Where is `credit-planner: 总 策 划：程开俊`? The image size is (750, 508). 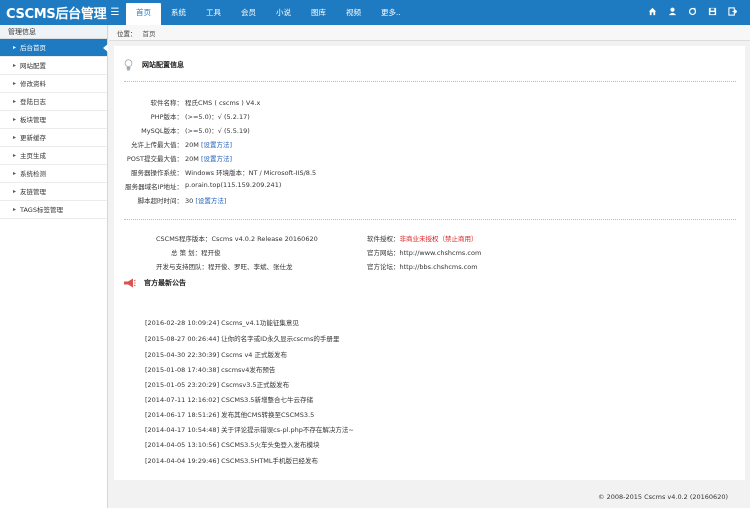
credit-planner: 总 策 划：程开俊 is located at coordinates (196, 252).